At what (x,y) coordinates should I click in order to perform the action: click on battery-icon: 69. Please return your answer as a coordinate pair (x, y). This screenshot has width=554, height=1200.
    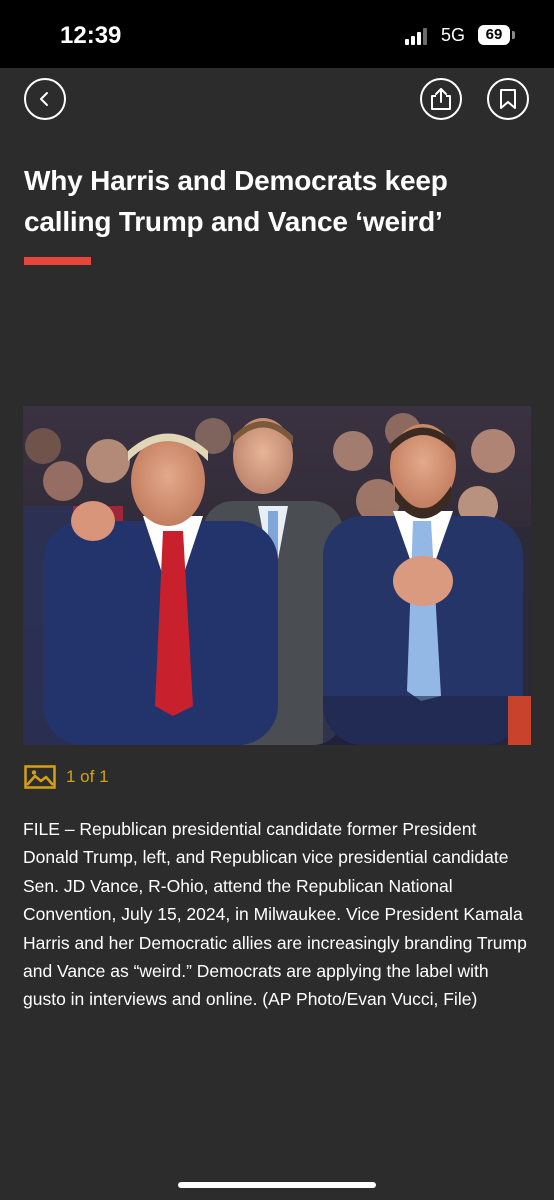
    Looking at the image, I should click on (494, 35).